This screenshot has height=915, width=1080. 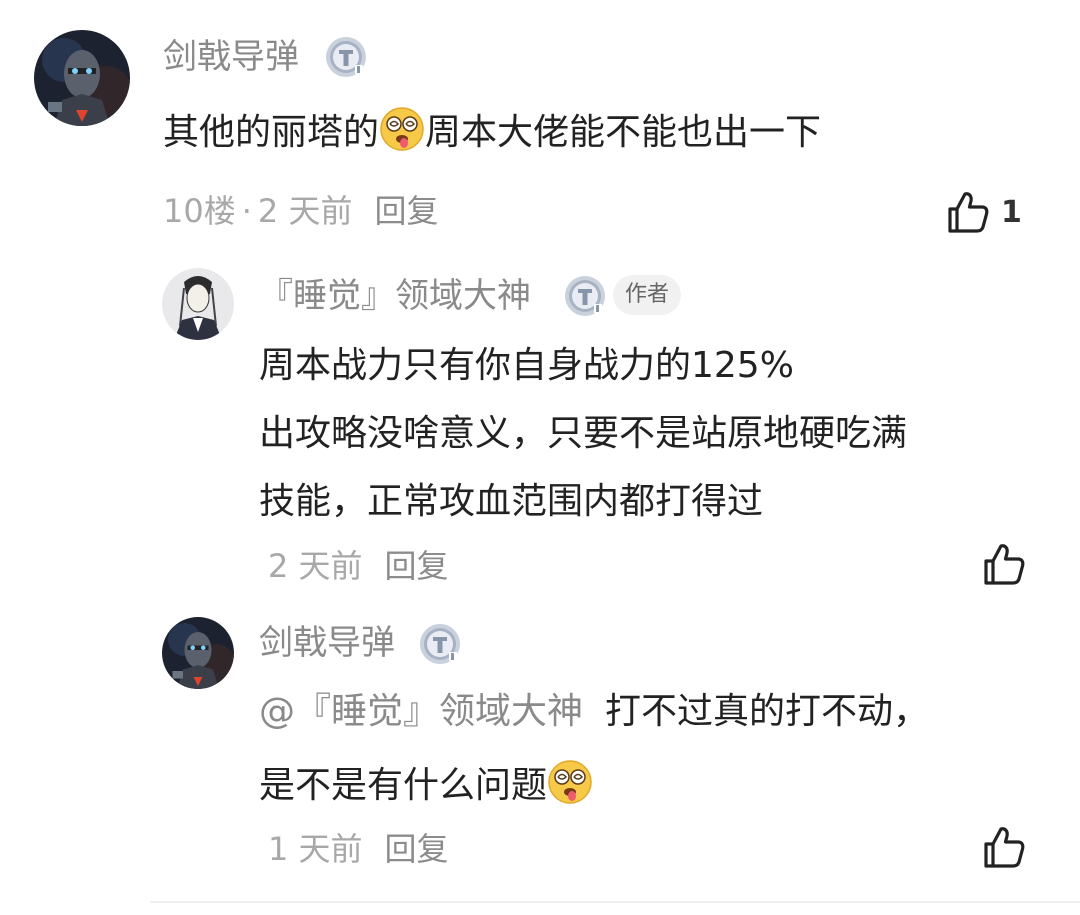 I want to click on reply-time: 2 天前, so click(x=315, y=566).